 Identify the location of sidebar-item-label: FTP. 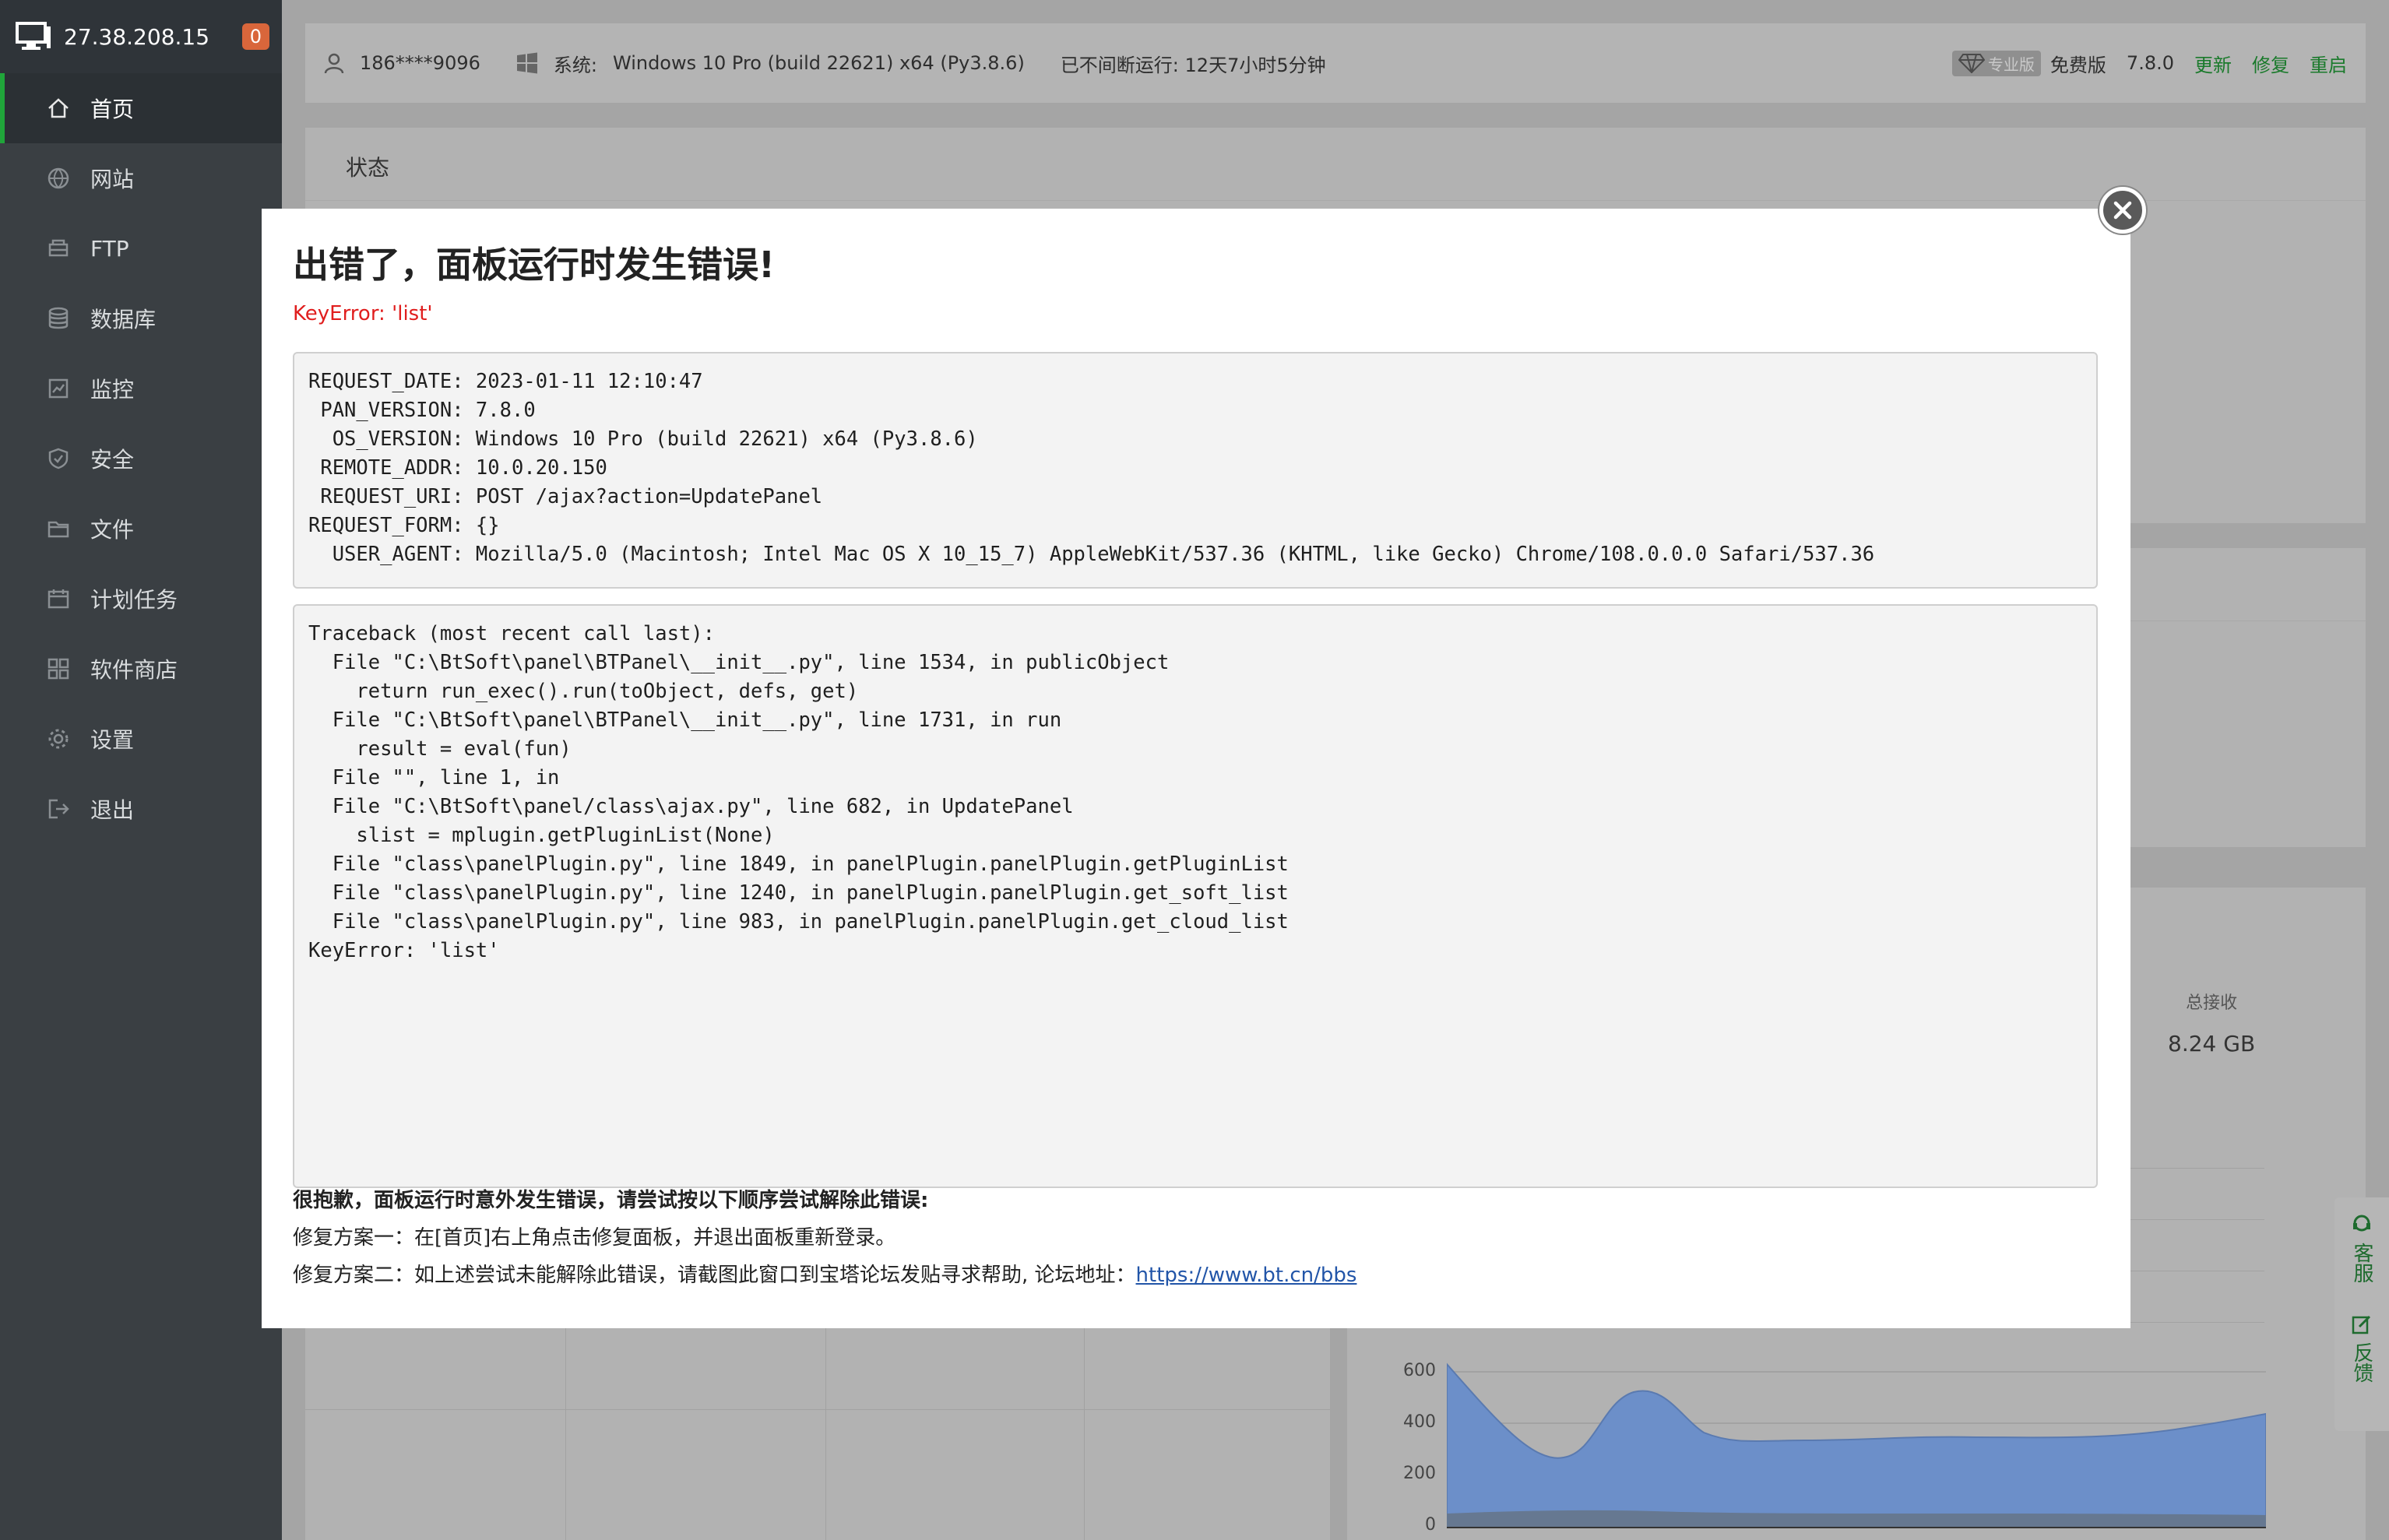
(109, 248).